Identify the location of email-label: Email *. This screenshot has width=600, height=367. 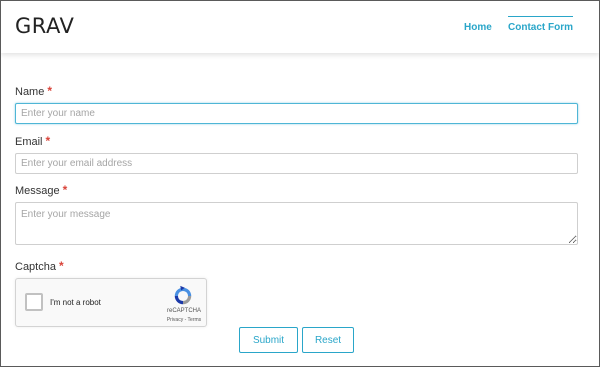
(32, 141).